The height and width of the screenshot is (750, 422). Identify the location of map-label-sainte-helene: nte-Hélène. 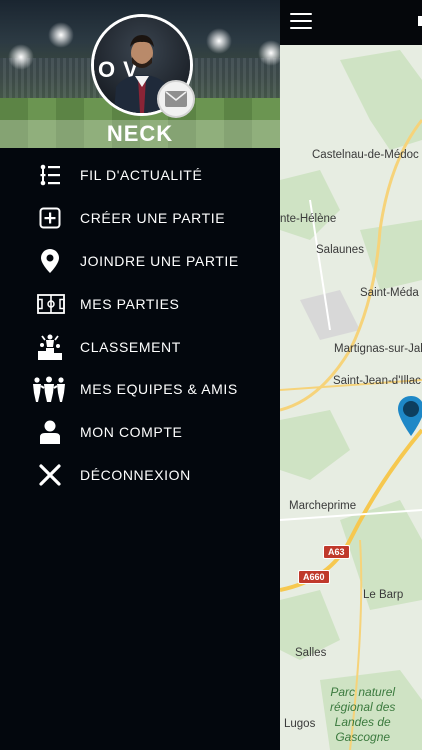
(308, 219).